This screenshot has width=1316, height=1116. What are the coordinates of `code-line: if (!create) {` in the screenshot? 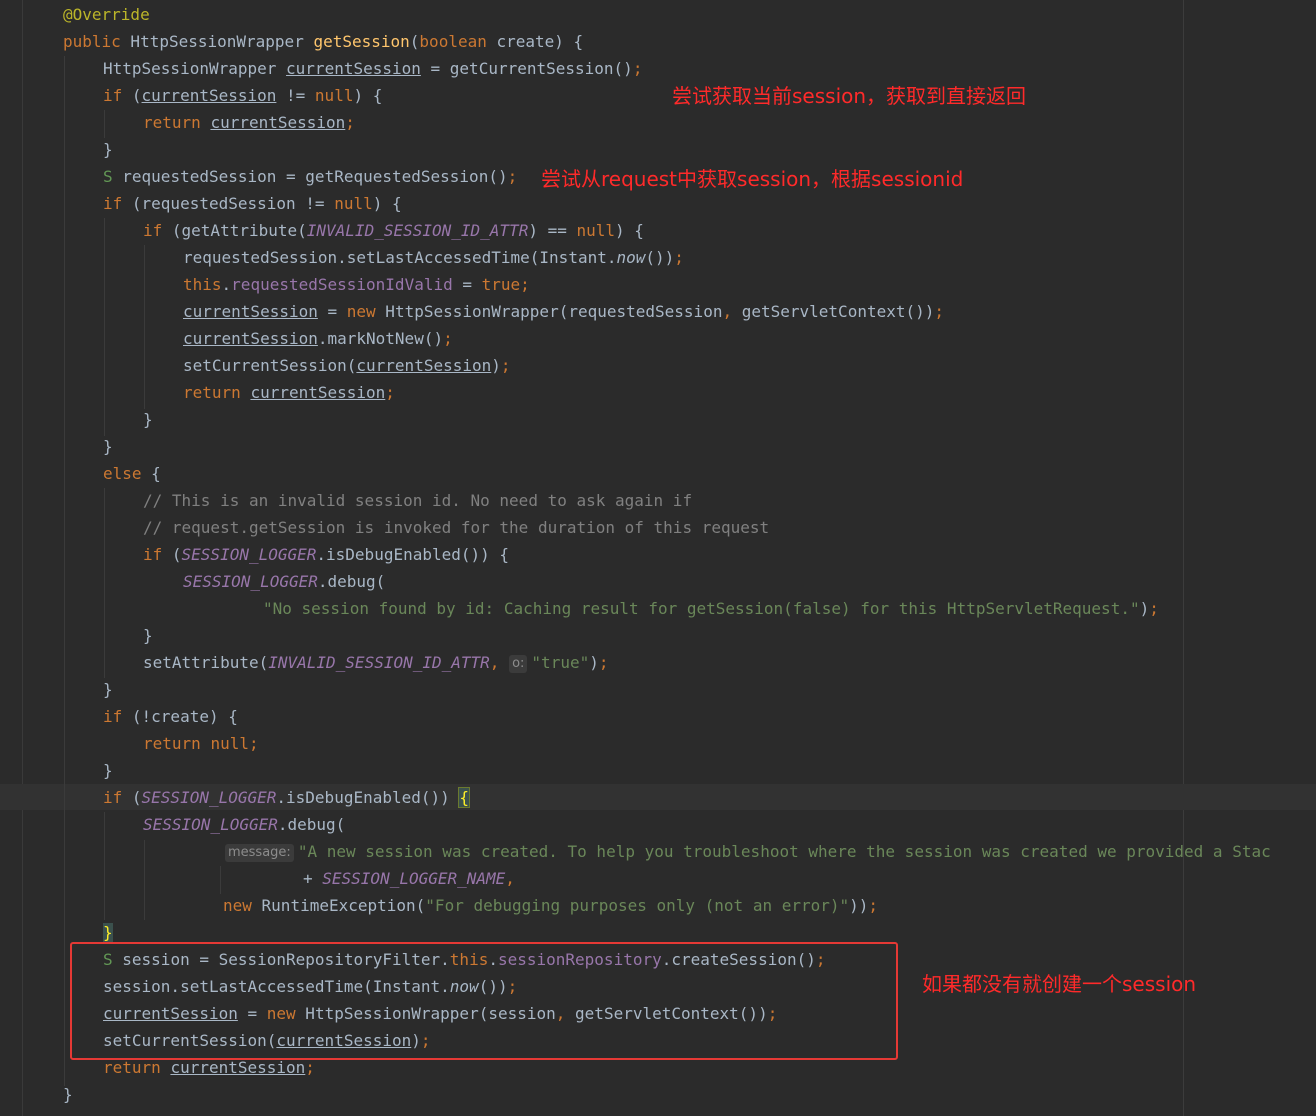 It's located at (170, 716).